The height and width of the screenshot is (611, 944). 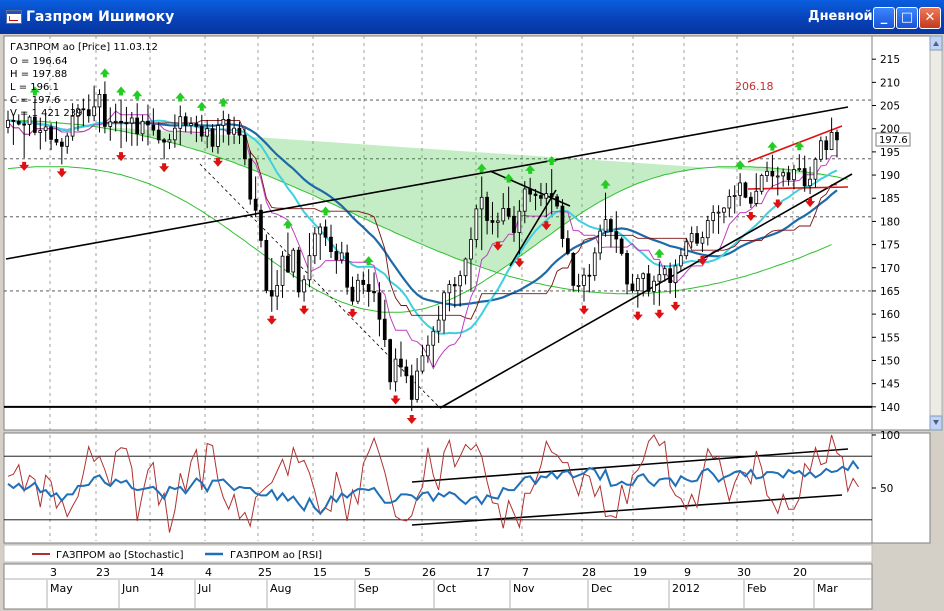 What do you see at coordinates (884, 18) in the screenshot?
I see `minimize-button: _` at bounding box center [884, 18].